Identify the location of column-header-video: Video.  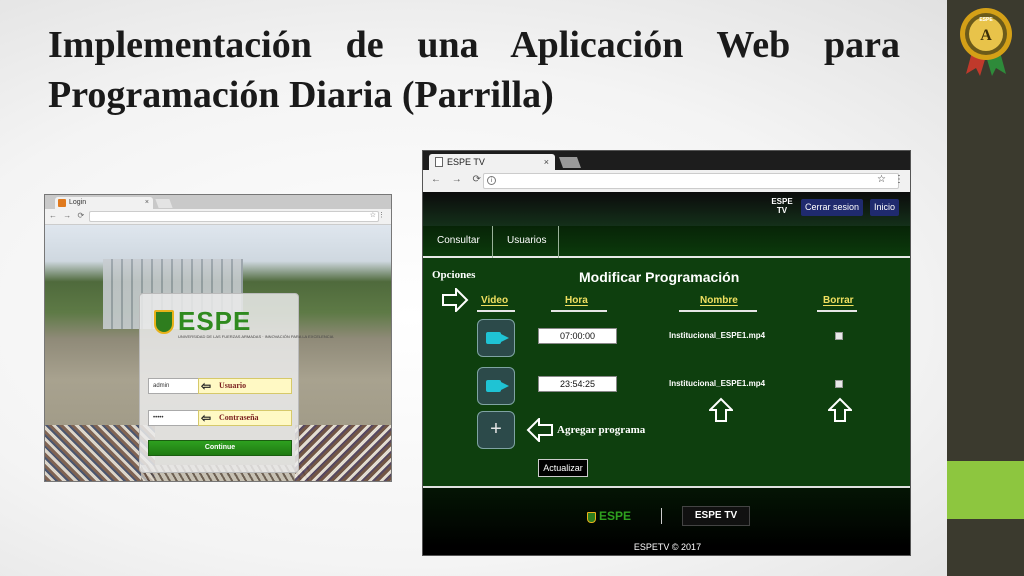
(495, 300).